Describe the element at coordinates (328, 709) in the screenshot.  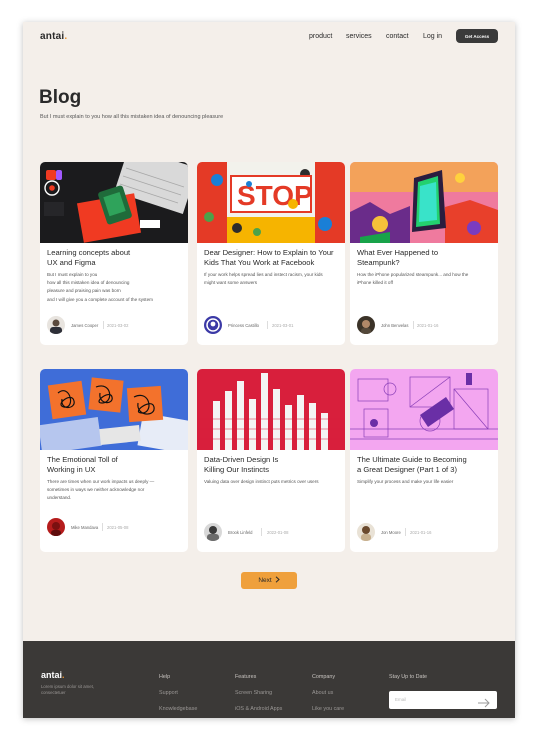
I see `footer-link-like-you-care: Like you care` at that location.